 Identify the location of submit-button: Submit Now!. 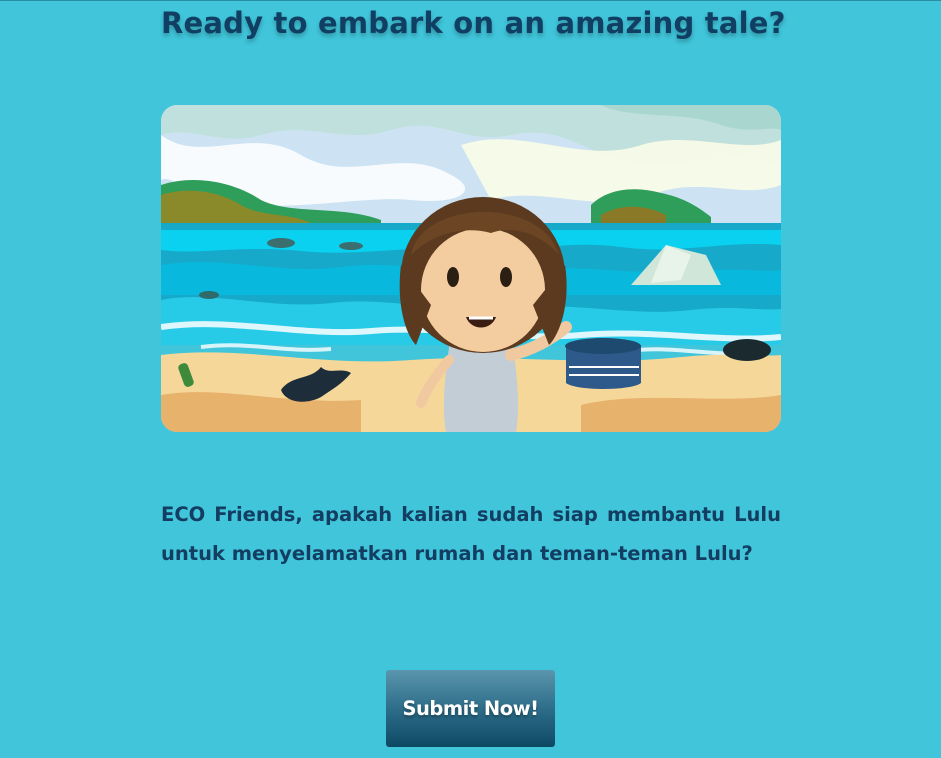
(470, 708).